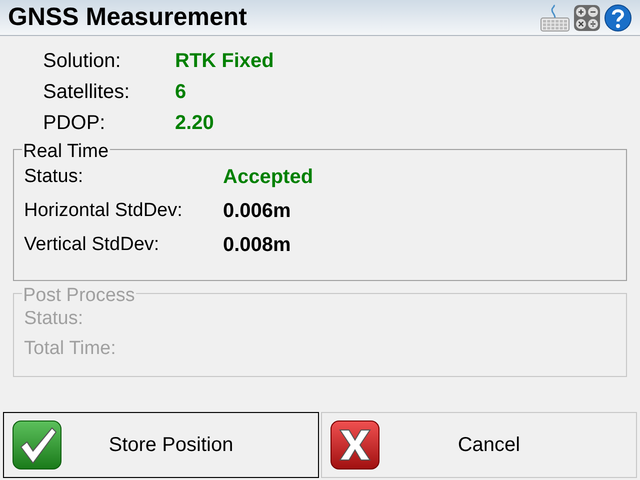  I want to click on field-value: Accepted, so click(268, 177).